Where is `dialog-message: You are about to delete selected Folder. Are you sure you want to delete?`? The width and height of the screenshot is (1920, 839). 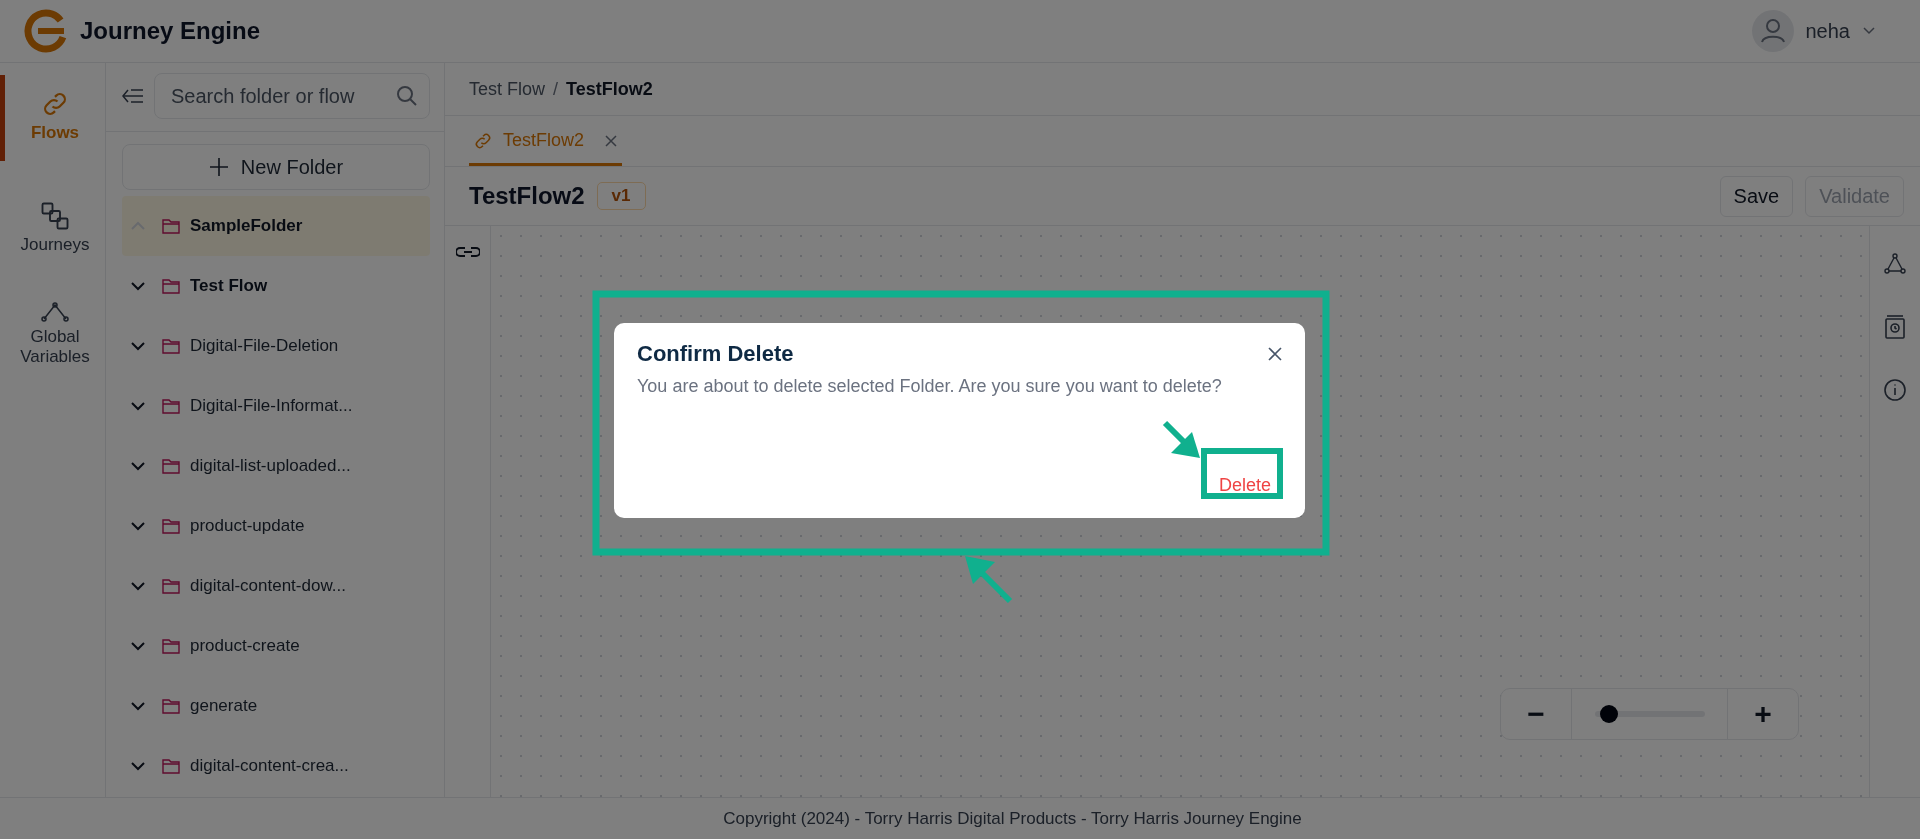 dialog-message: You are about to delete selected Folder. Are you sure you want to delete? is located at coordinates (930, 386).